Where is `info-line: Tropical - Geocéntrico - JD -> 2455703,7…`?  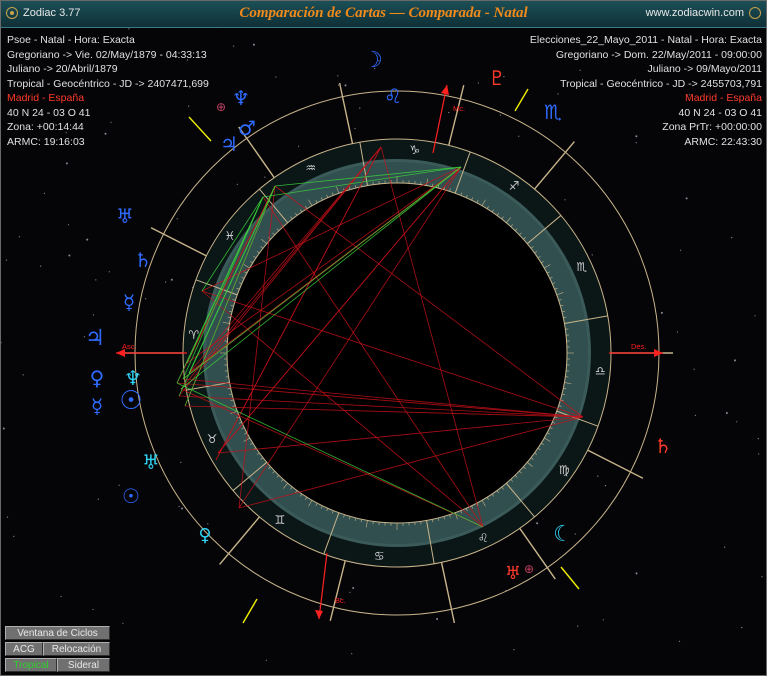
info-line: Tropical - Geocéntrico - JD -> 2455703,7… is located at coordinates (661, 83).